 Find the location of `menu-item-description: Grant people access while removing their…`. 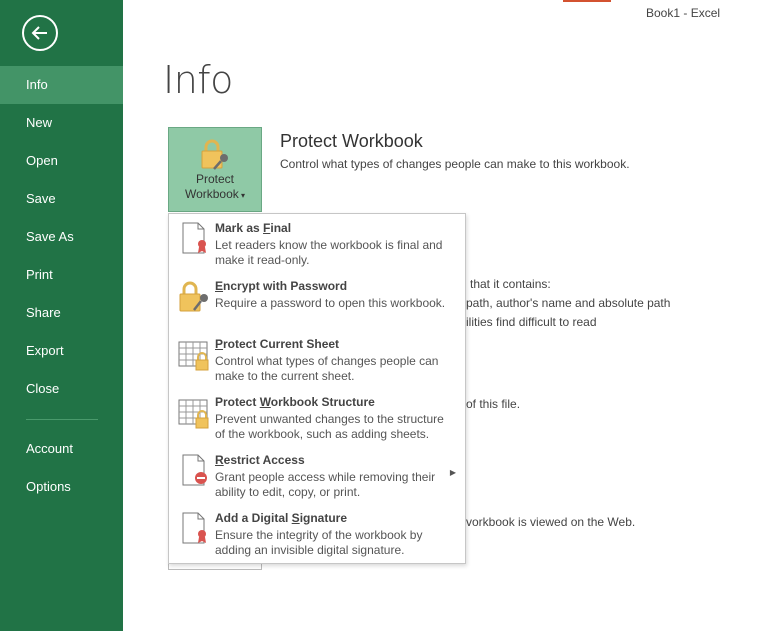

menu-item-description: Grant people access while removing their… is located at coordinates (325, 484).